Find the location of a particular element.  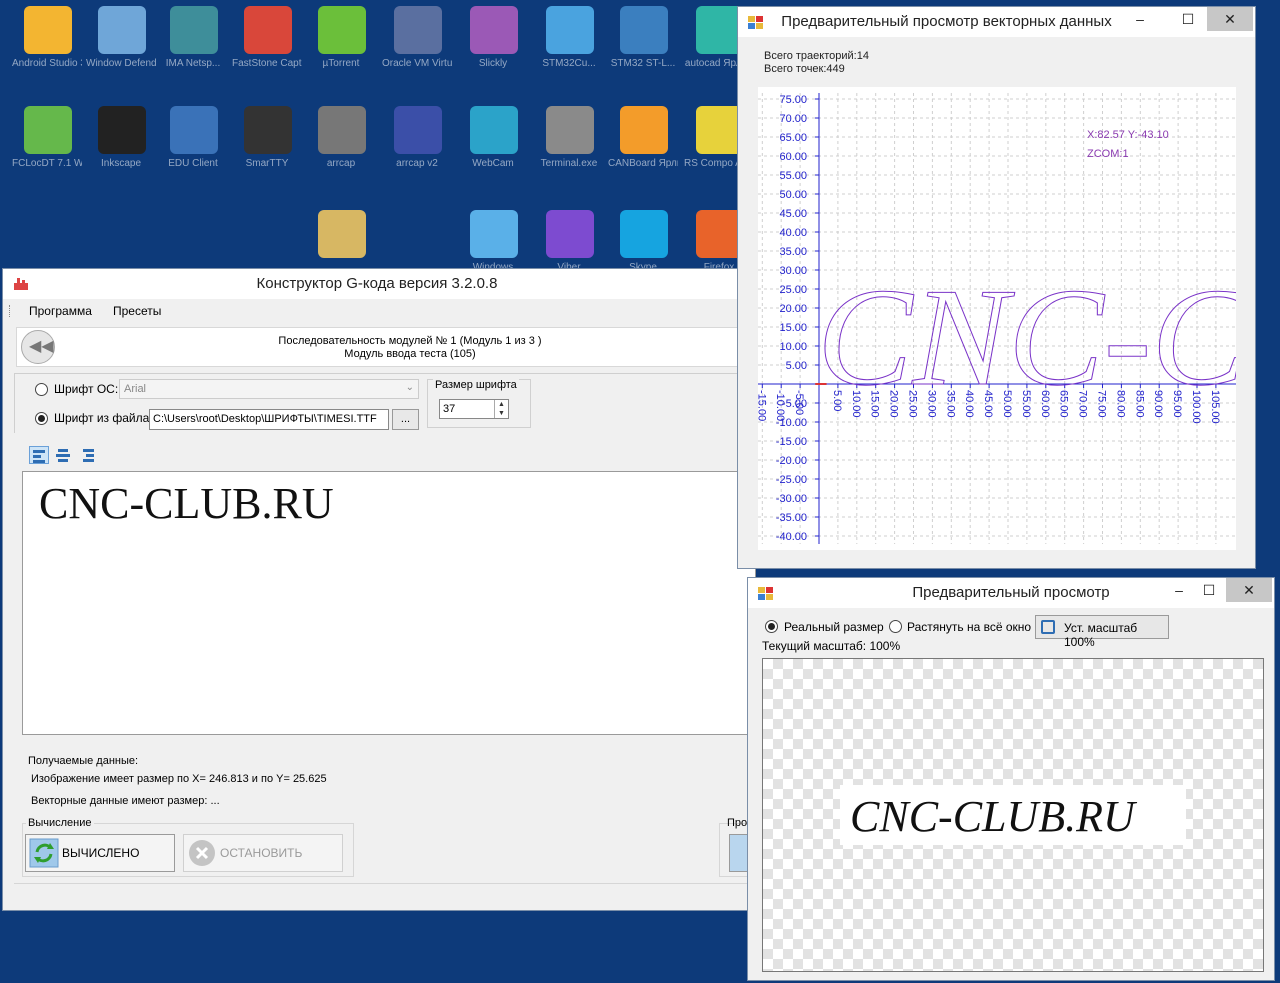

file-font-radio is located at coordinates (41, 418).